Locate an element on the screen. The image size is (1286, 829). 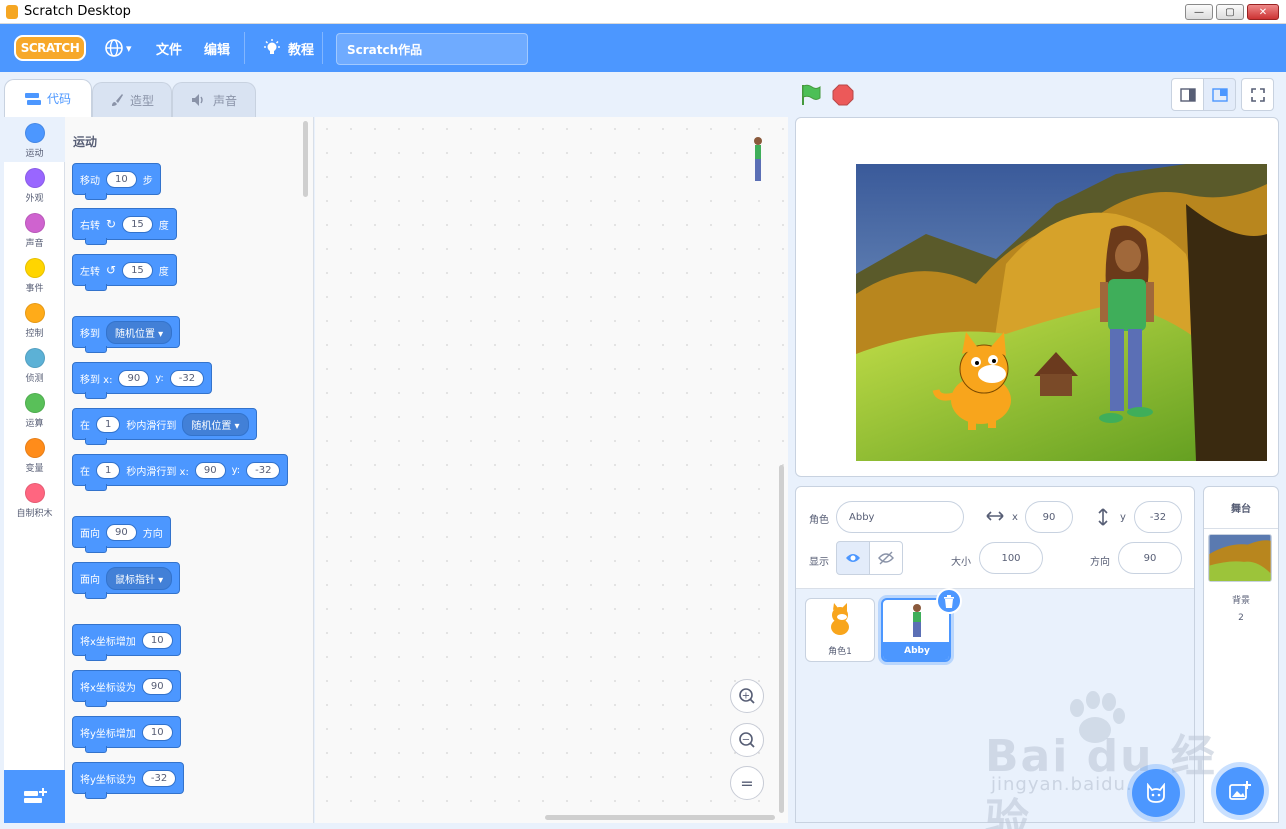
block-text: 将y坐标增加 is located at coordinates (108, 734).